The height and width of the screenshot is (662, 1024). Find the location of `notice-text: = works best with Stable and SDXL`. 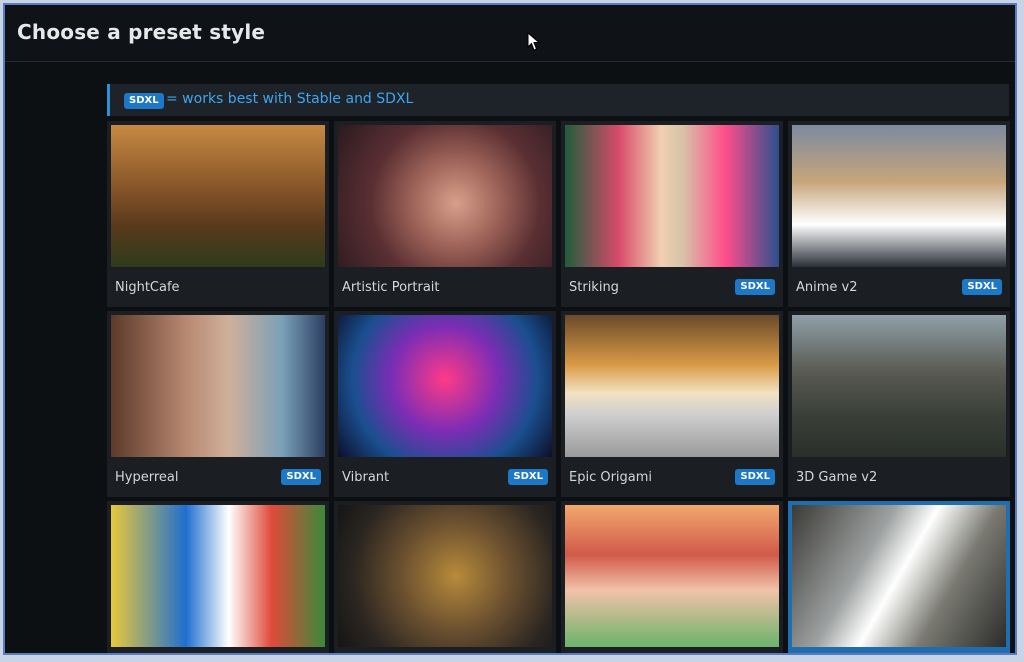

notice-text: = works best with Stable and SDXL is located at coordinates (290, 99).